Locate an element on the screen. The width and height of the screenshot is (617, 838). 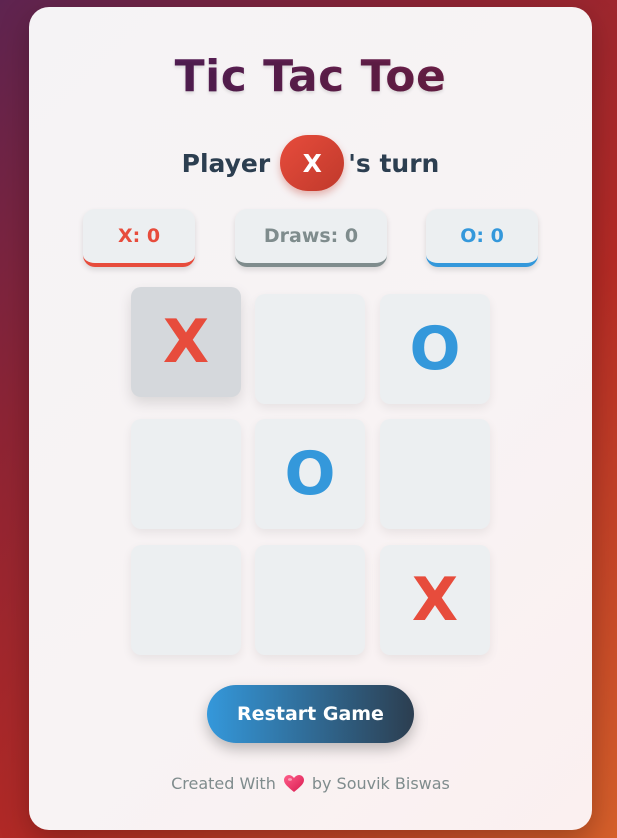
footer-suffix: by Souvik Biswas is located at coordinates (380, 783).